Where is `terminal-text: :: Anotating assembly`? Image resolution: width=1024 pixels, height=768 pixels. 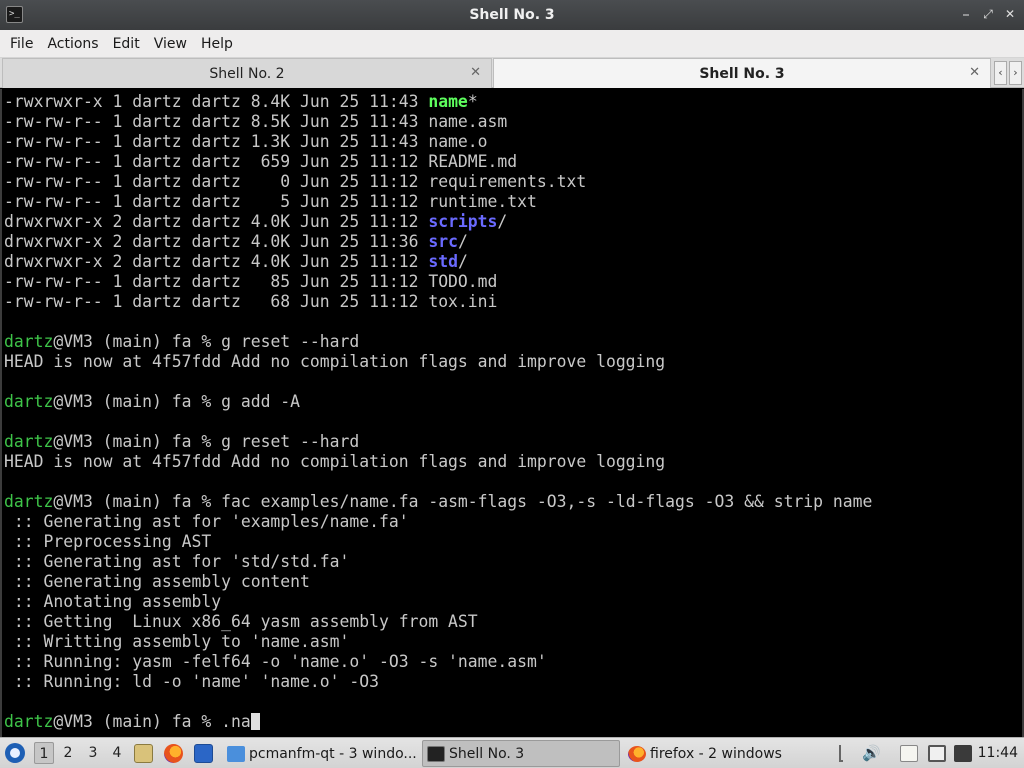
terminal-text: :: Anotating assembly is located at coordinates (113, 601).